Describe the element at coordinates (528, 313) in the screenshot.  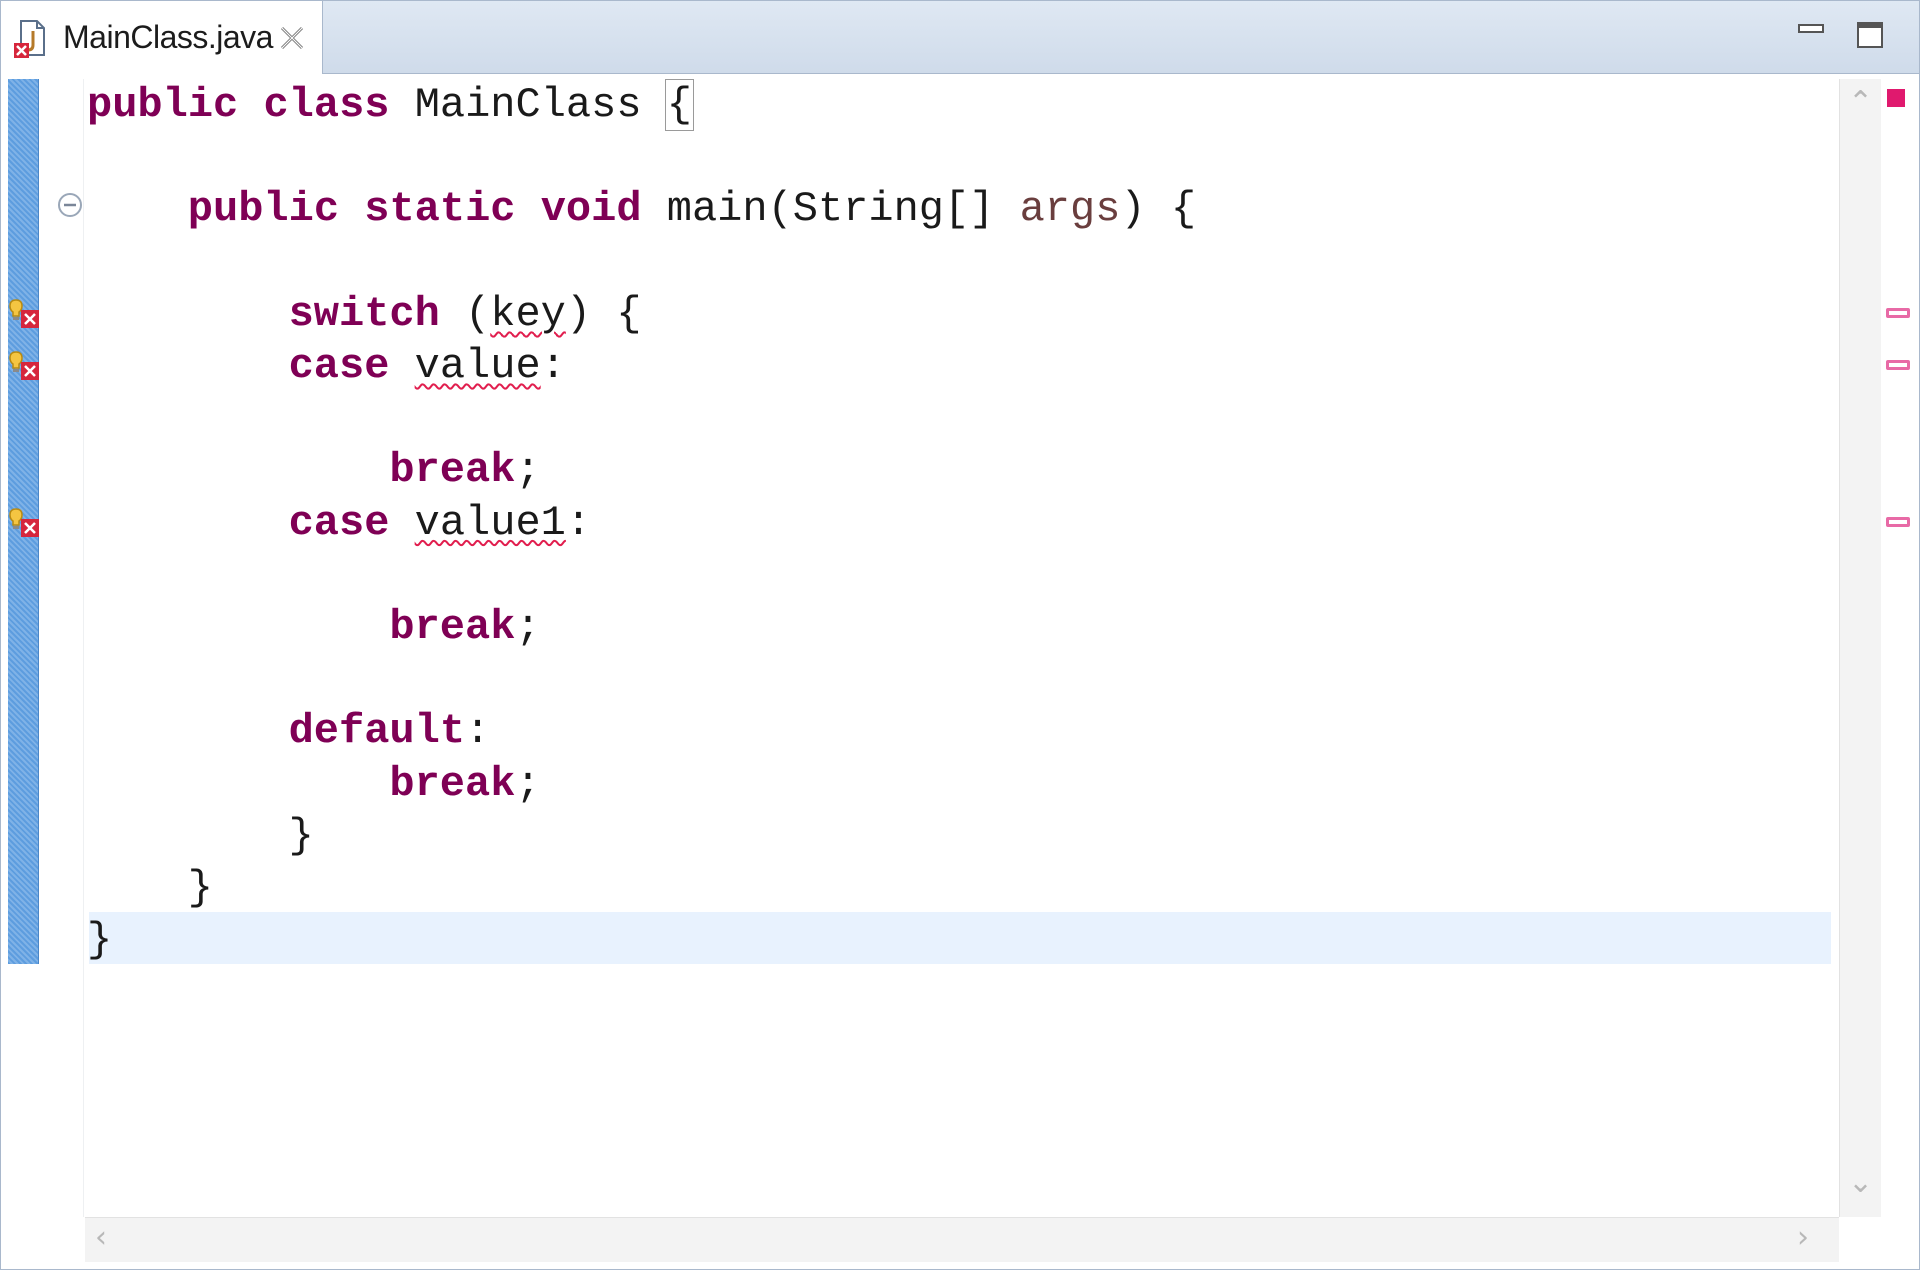
I see `error-token: key` at that location.